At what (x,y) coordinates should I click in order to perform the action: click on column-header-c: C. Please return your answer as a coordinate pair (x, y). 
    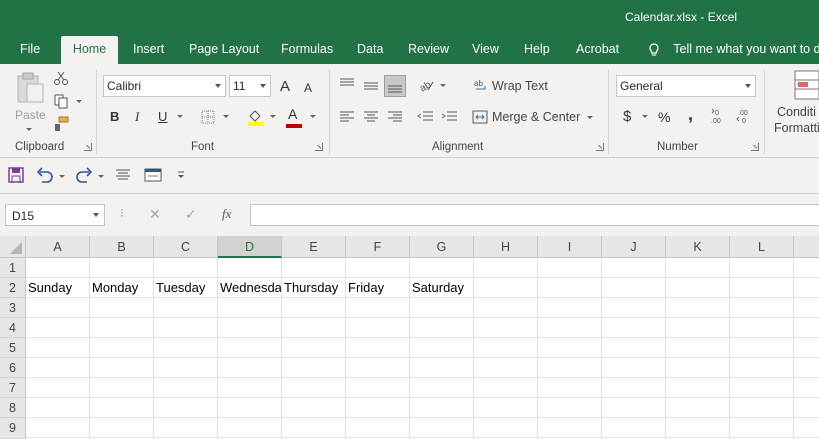
    Looking at the image, I should click on (186, 247).